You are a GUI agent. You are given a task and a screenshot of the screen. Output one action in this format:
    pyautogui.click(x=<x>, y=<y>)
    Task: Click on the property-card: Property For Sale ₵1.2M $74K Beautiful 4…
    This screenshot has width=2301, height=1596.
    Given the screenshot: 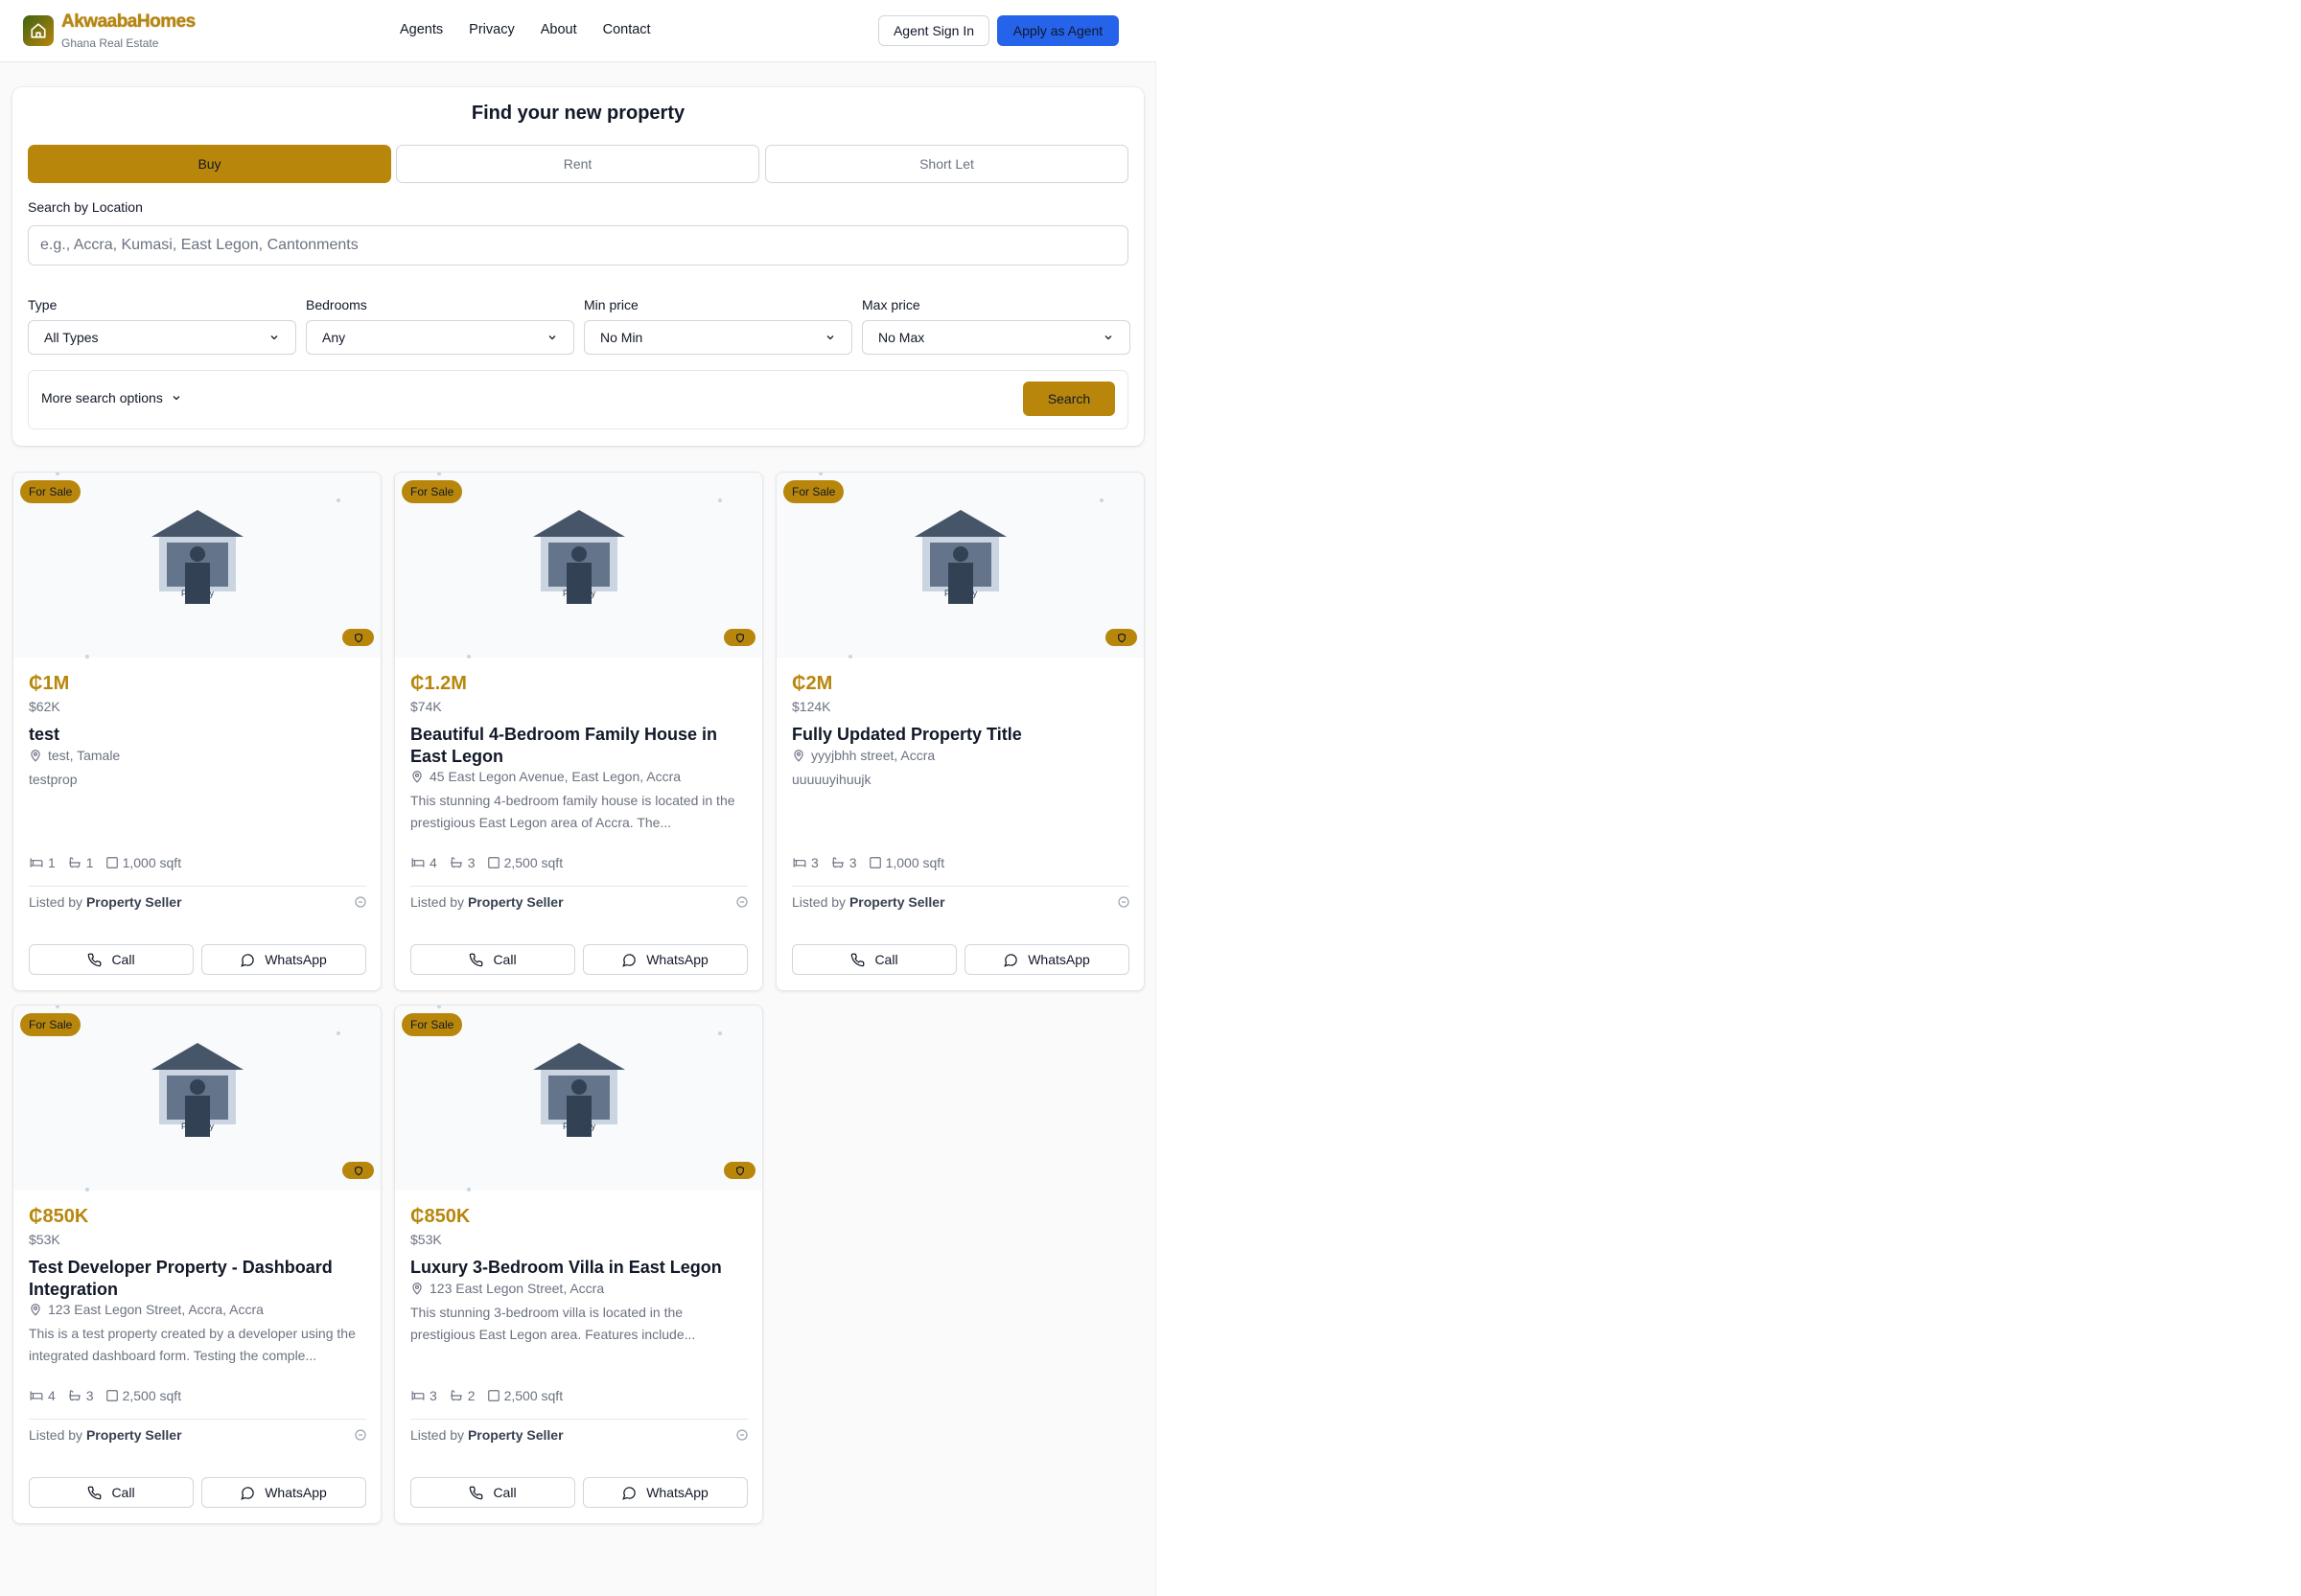 What is the action you would take?
    pyautogui.click(x=578, y=731)
    